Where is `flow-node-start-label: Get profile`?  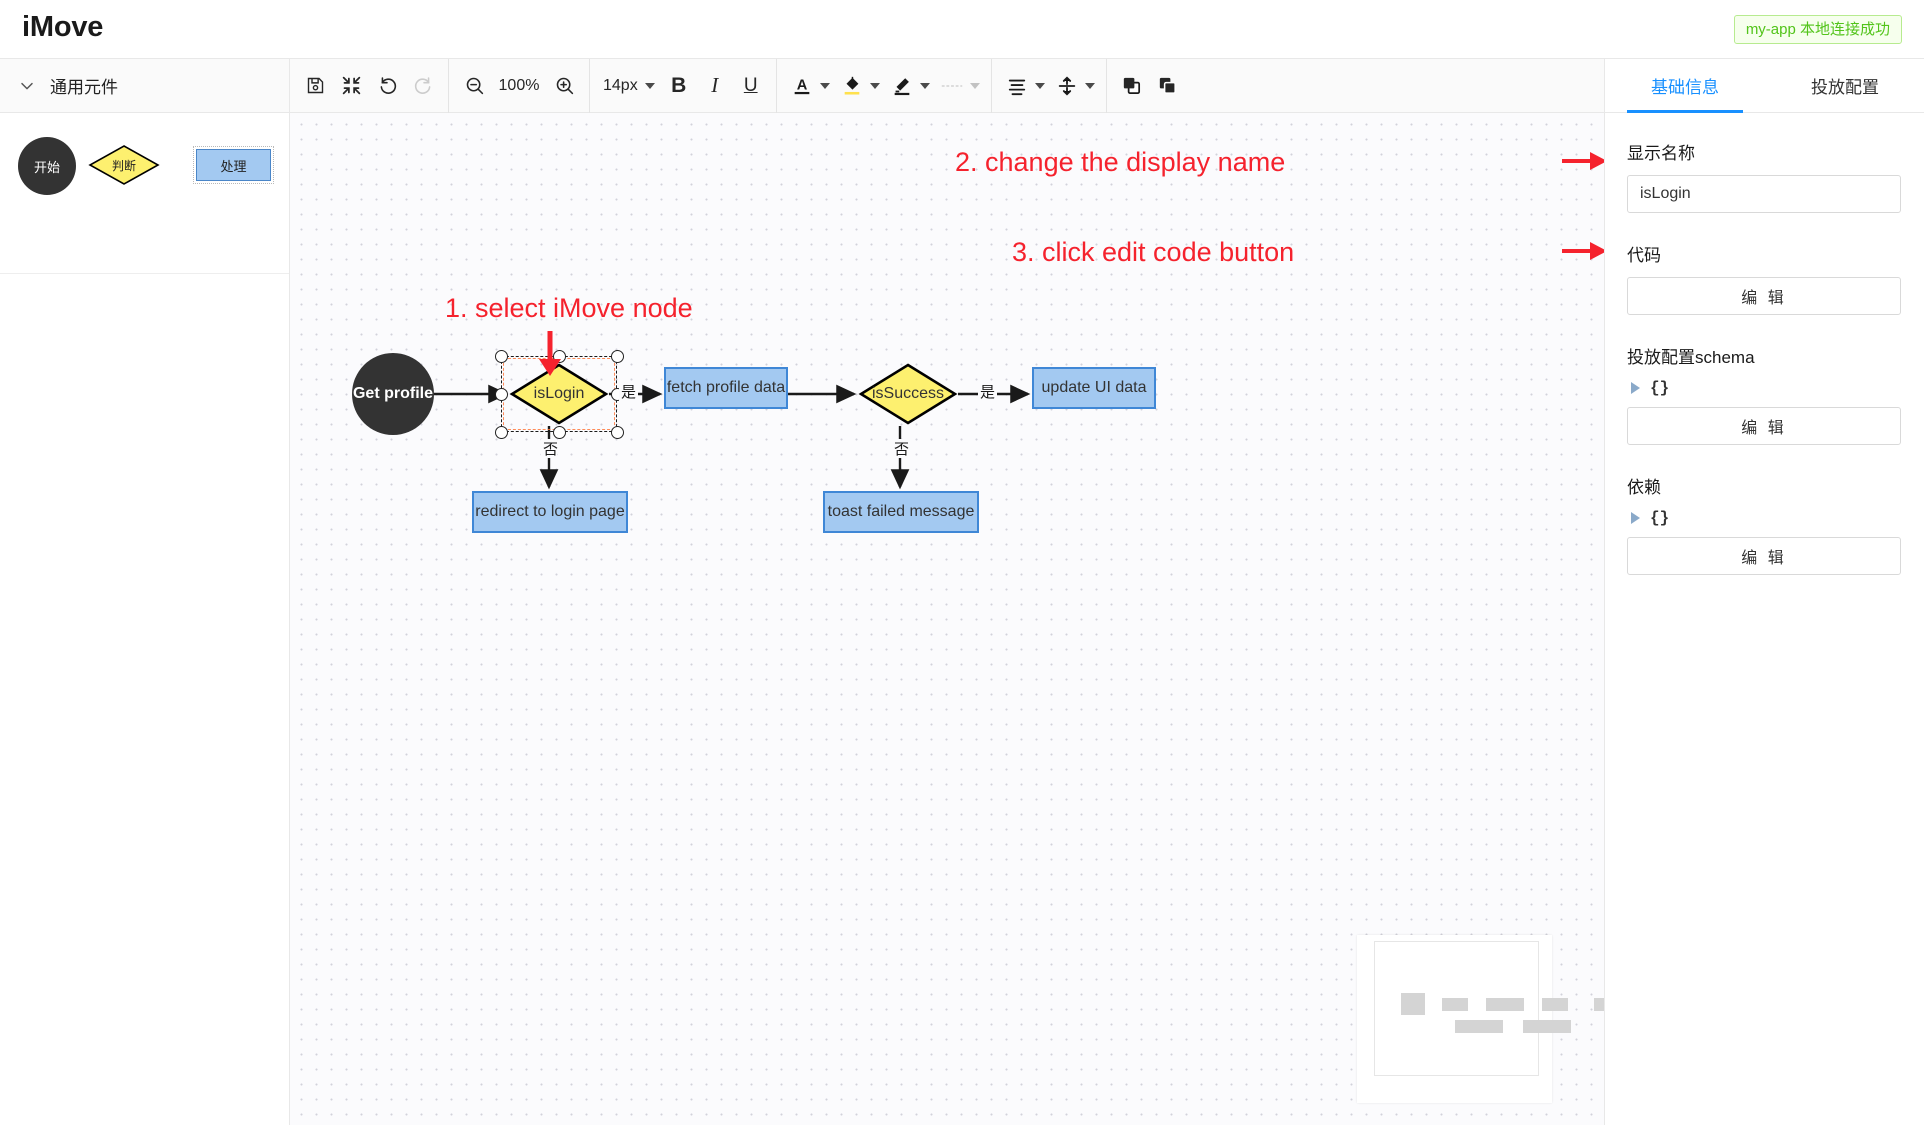 flow-node-start-label: Get profile is located at coordinates (392, 393).